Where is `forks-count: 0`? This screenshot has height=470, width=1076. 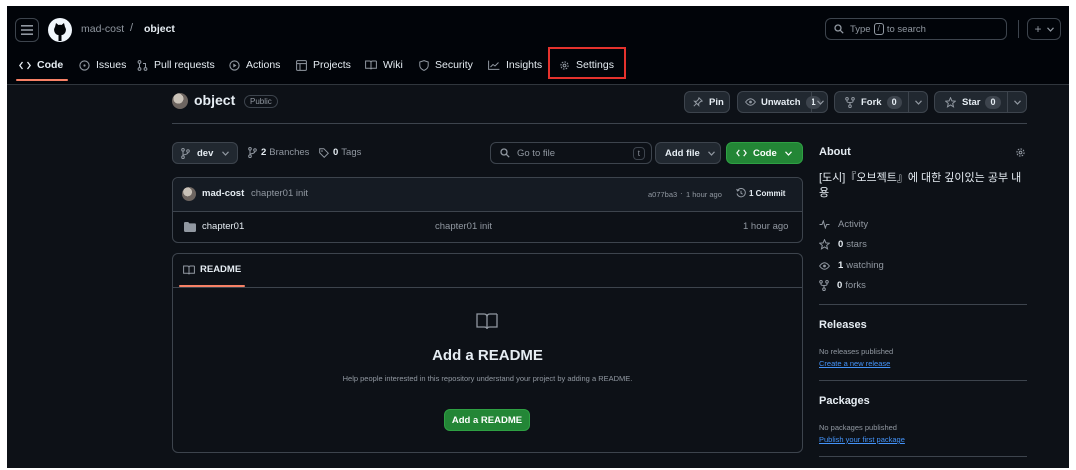 forks-count: 0 is located at coordinates (840, 285).